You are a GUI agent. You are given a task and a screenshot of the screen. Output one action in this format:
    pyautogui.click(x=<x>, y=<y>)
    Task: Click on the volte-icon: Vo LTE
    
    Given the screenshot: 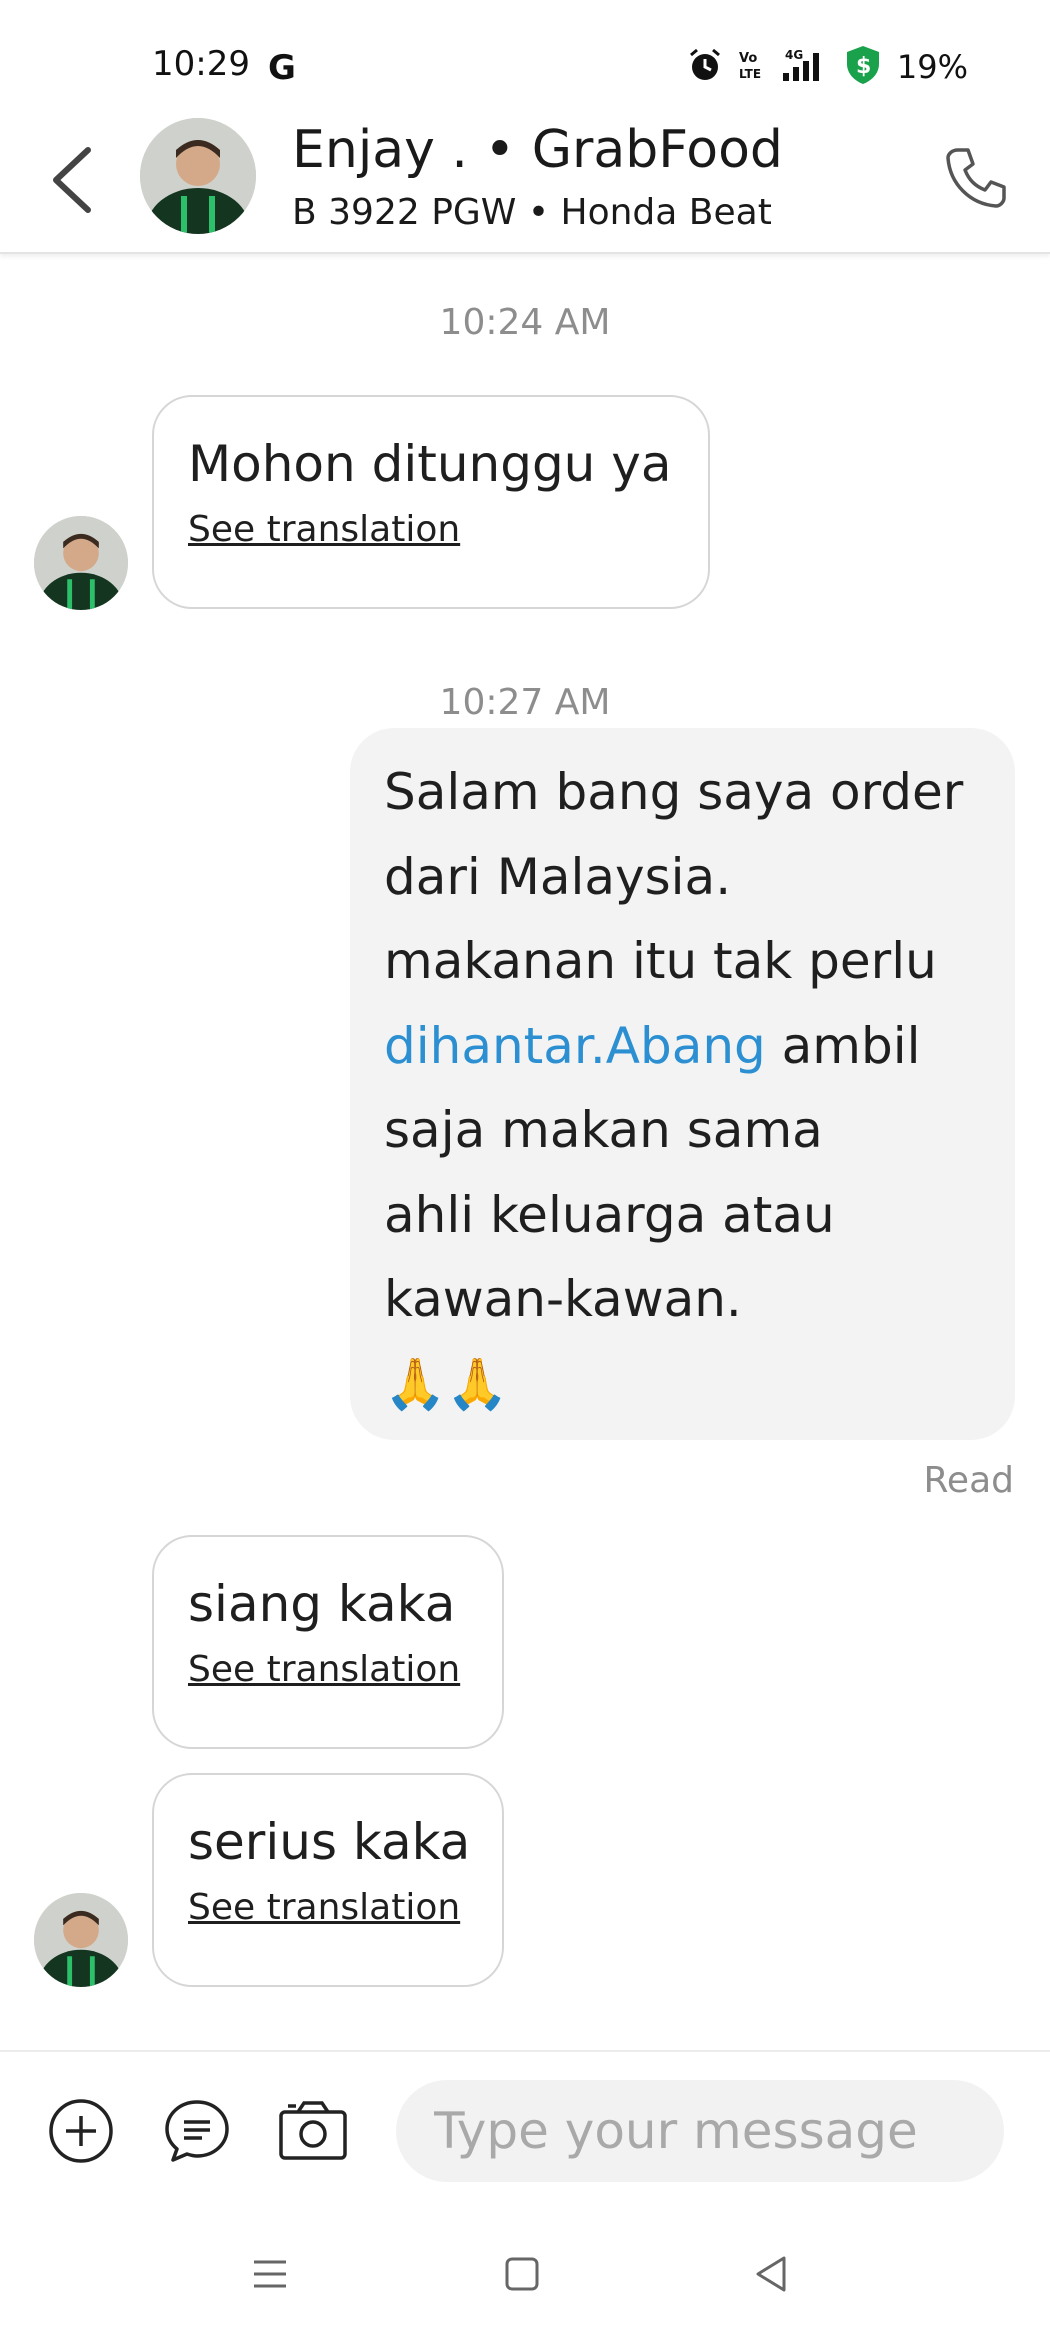 What is the action you would take?
    pyautogui.click(x=751, y=67)
    